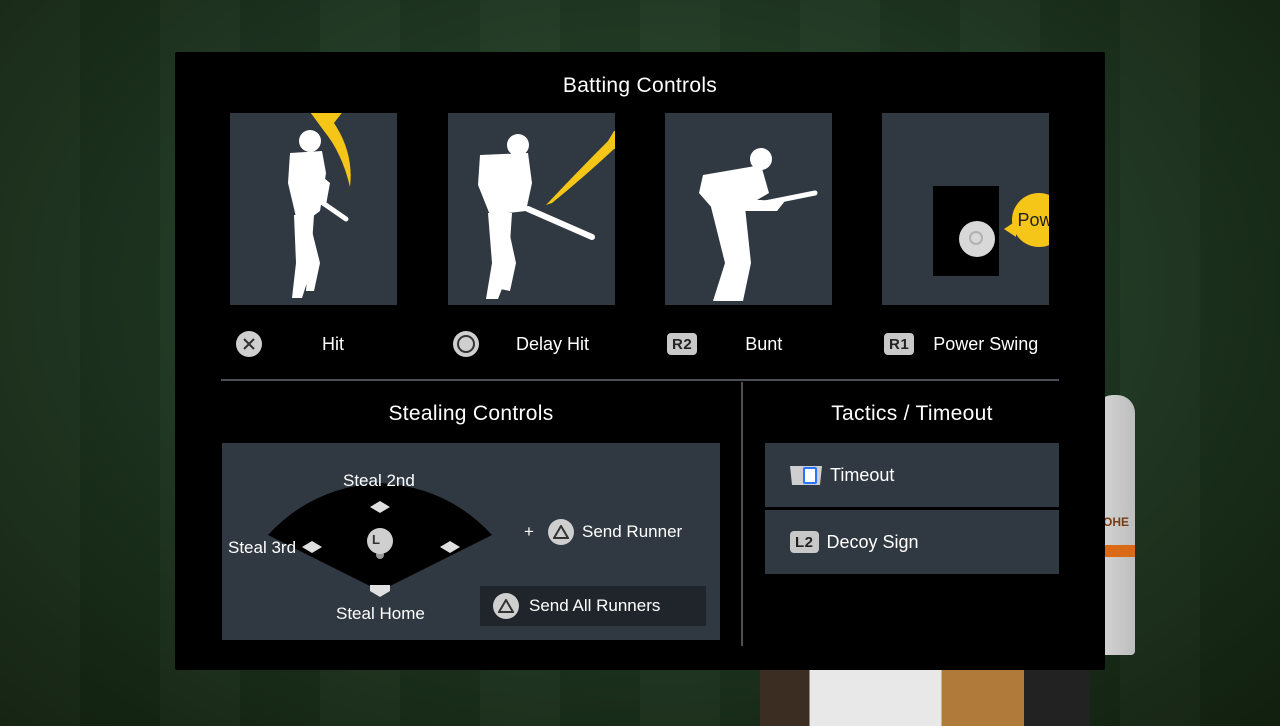  I want to click on send-all-runners-row: Send All Runners, so click(593, 606).